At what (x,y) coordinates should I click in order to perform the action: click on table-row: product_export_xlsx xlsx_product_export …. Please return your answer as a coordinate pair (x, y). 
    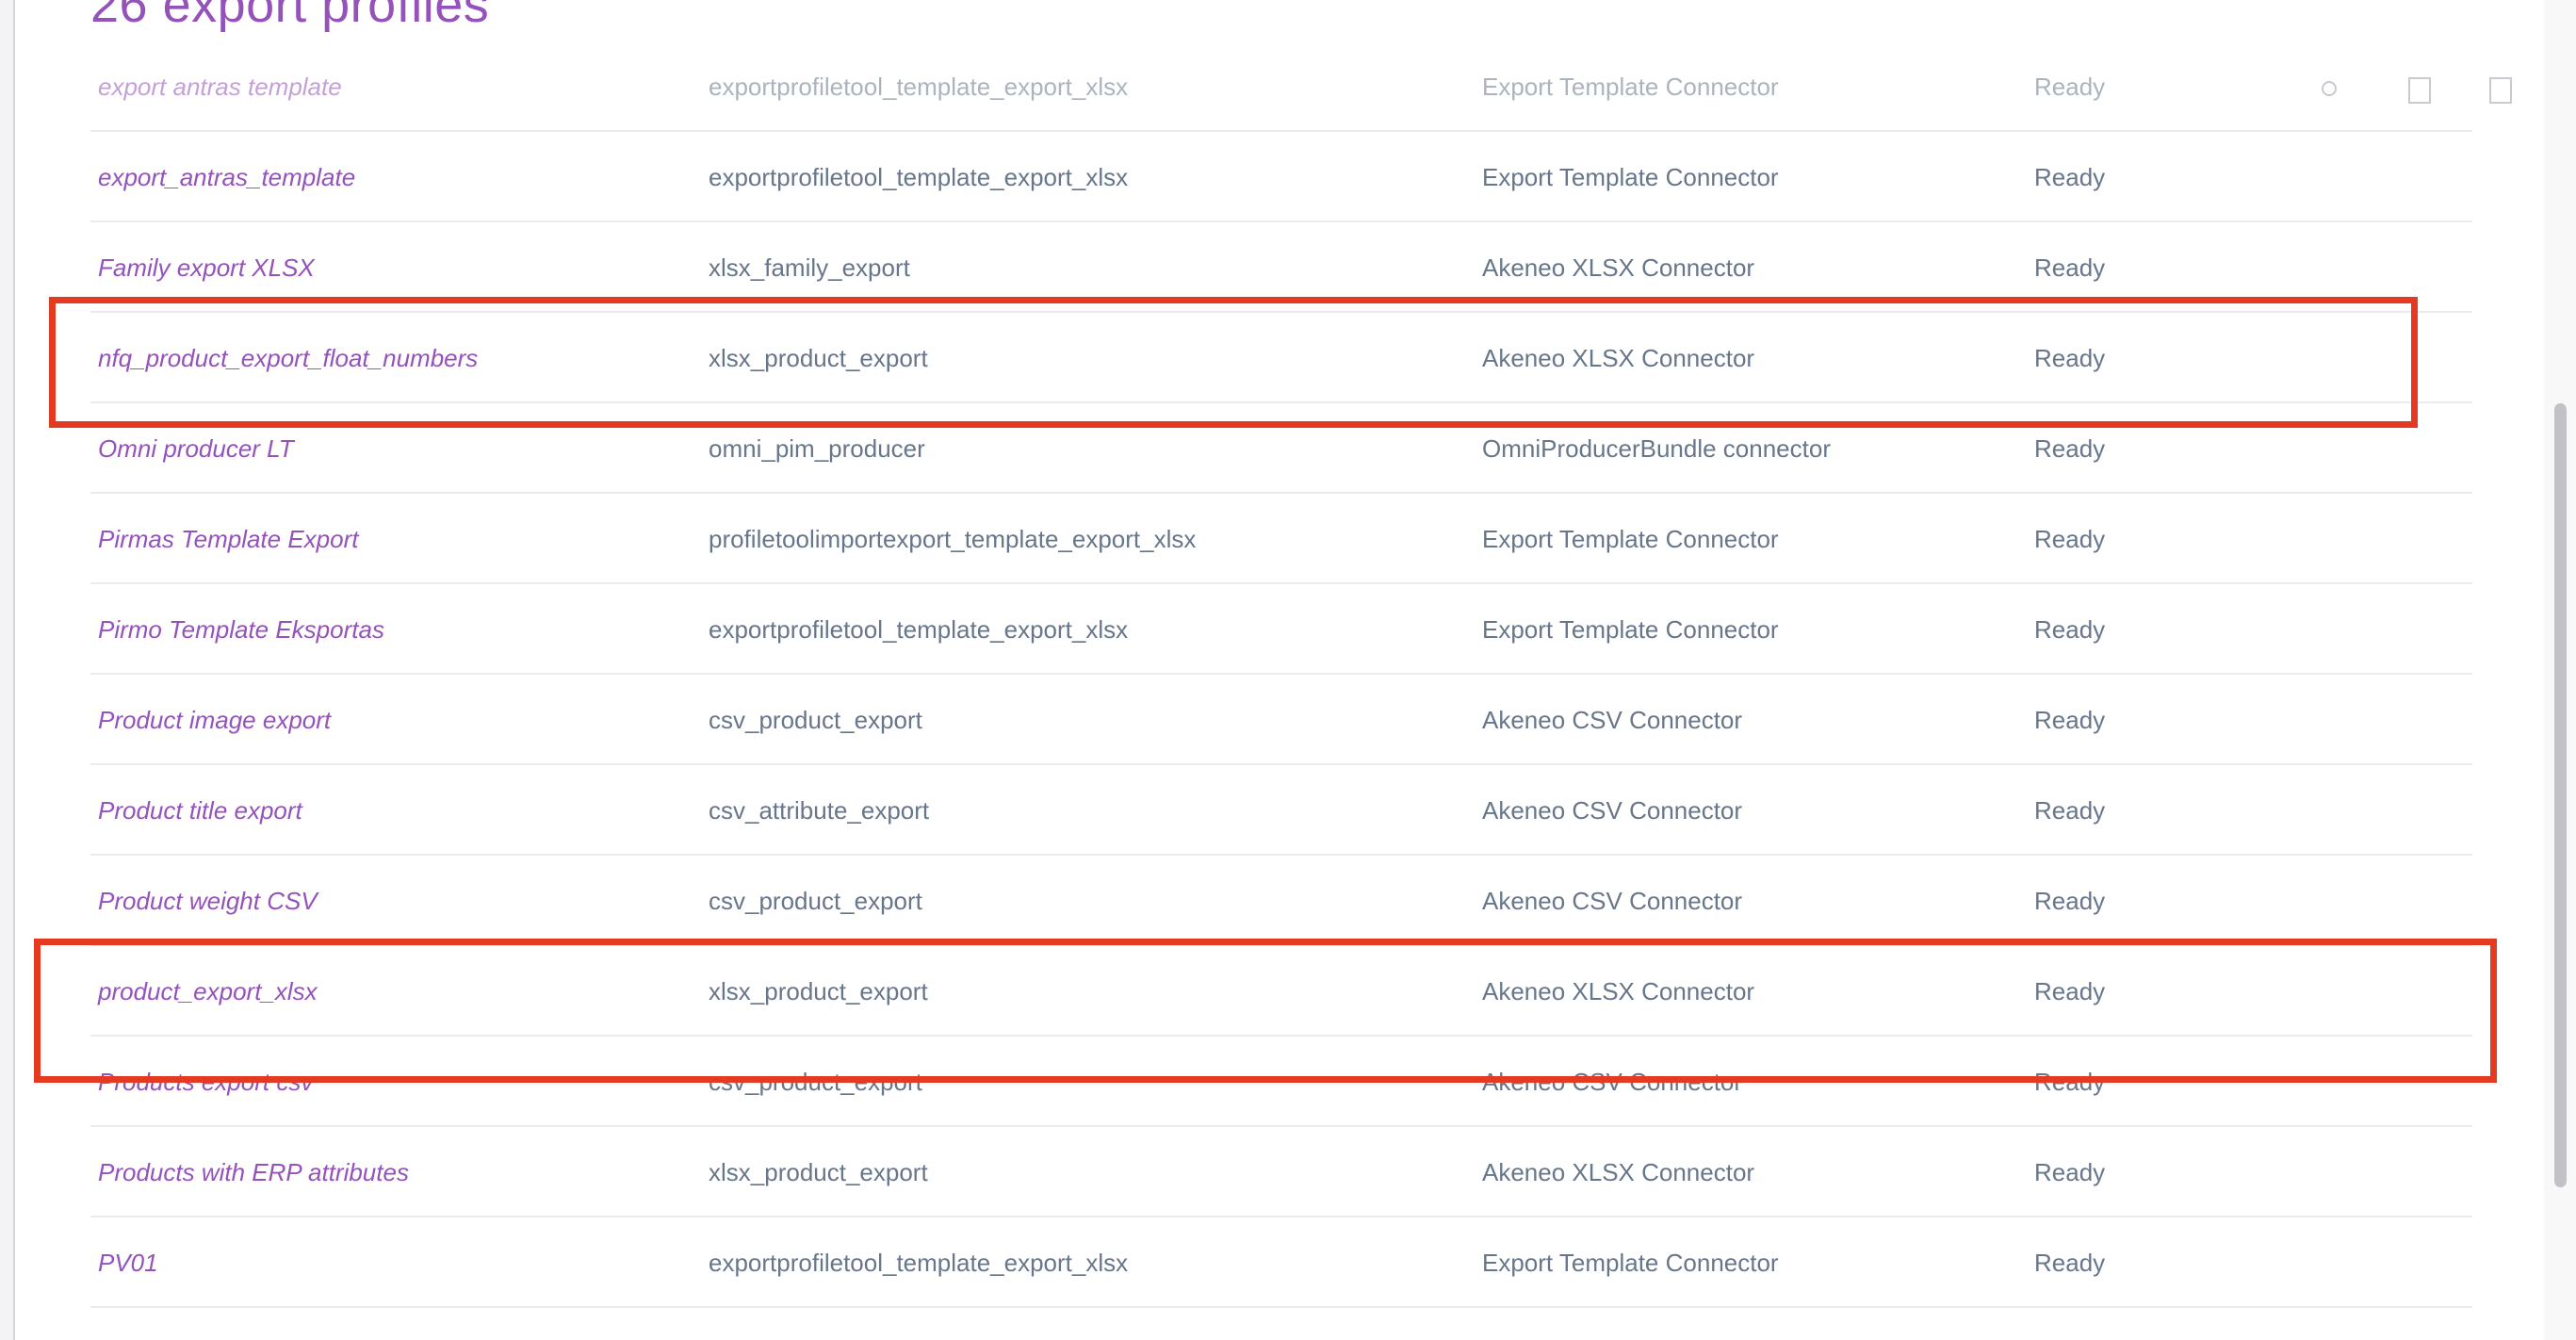
    Looking at the image, I should click on (1281, 991).